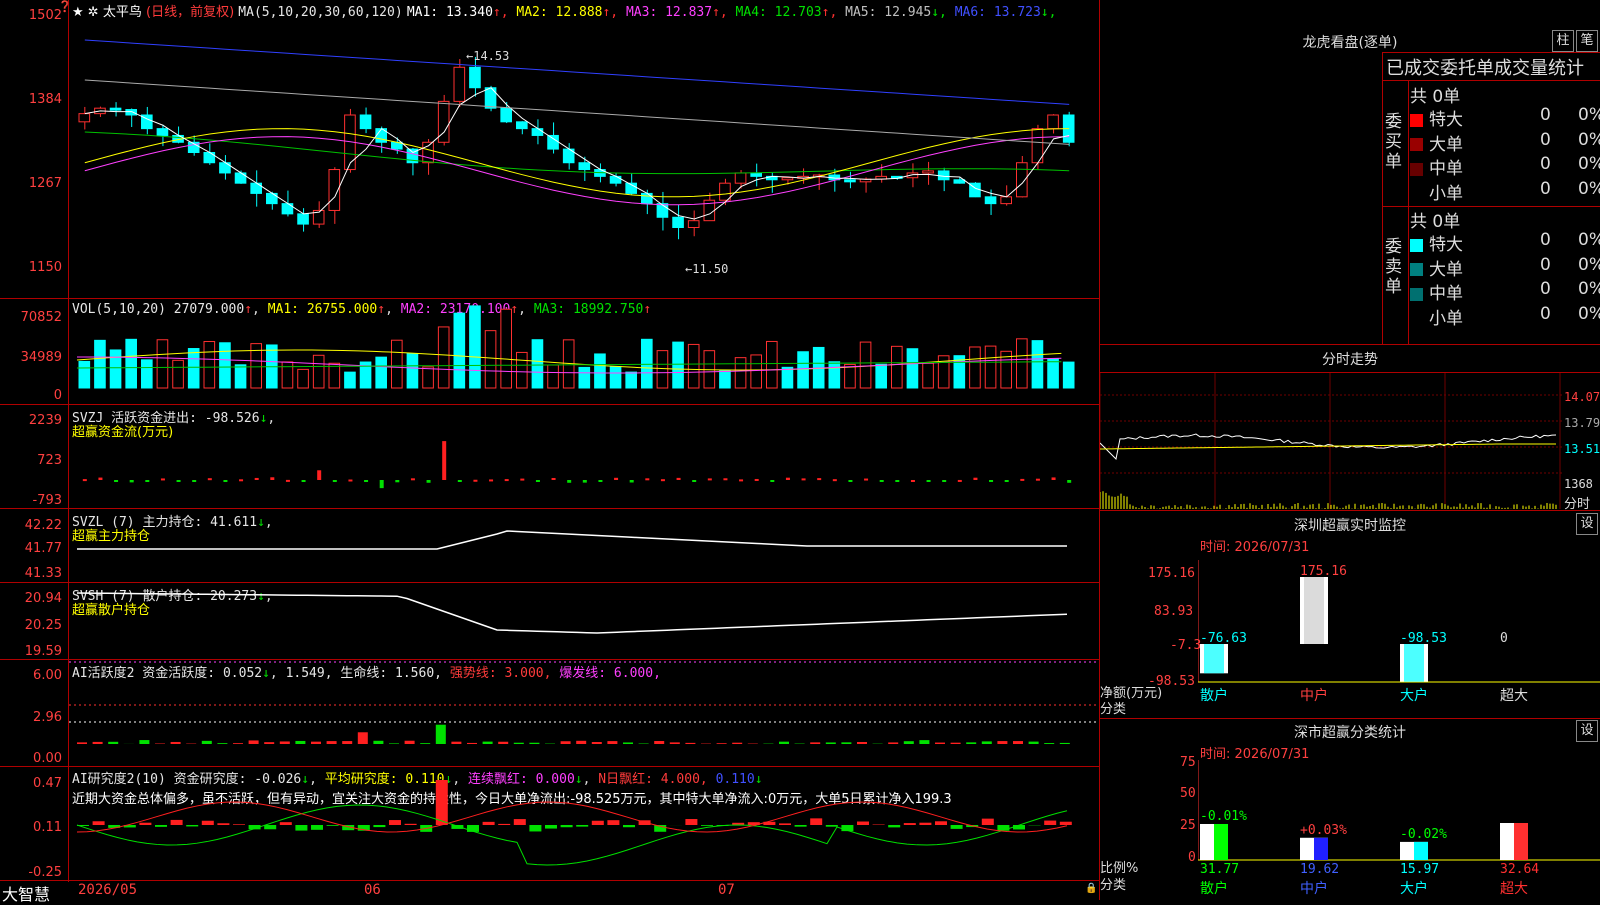 The image size is (1600, 905). What do you see at coordinates (1563, 41) in the screenshot?
I see `bar-mode-button: 柱` at bounding box center [1563, 41].